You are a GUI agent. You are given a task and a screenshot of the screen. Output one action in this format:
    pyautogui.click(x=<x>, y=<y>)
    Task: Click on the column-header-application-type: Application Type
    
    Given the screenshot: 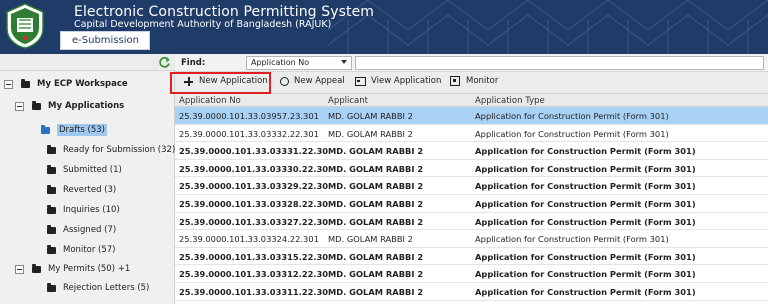 What is the action you would take?
    pyautogui.click(x=510, y=101)
    